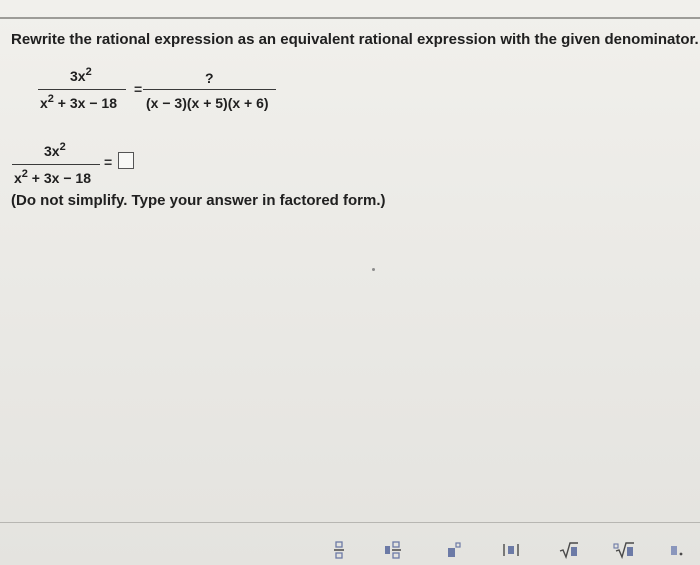 The height and width of the screenshot is (565, 700). I want to click on given-left-denominator: x2 + 3x − 18, so click(78, 102).